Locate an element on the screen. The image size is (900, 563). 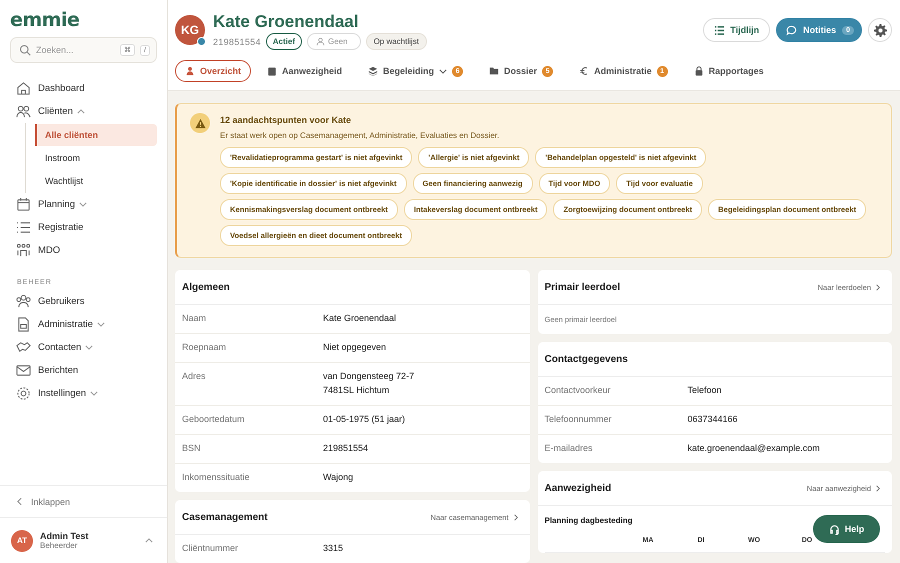
field-label: Cliëntnummer is located at coordinates (211, 549).